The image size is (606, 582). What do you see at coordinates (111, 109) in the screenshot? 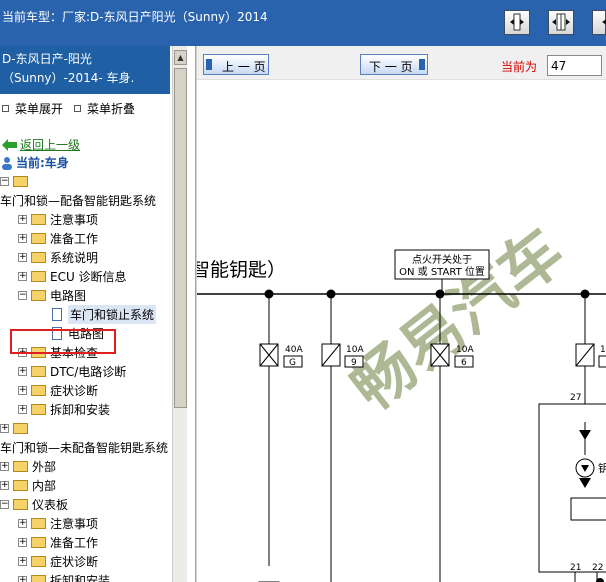
I see `menu-collapse-label: 菜单折叠` at bounding box center [111, 109].